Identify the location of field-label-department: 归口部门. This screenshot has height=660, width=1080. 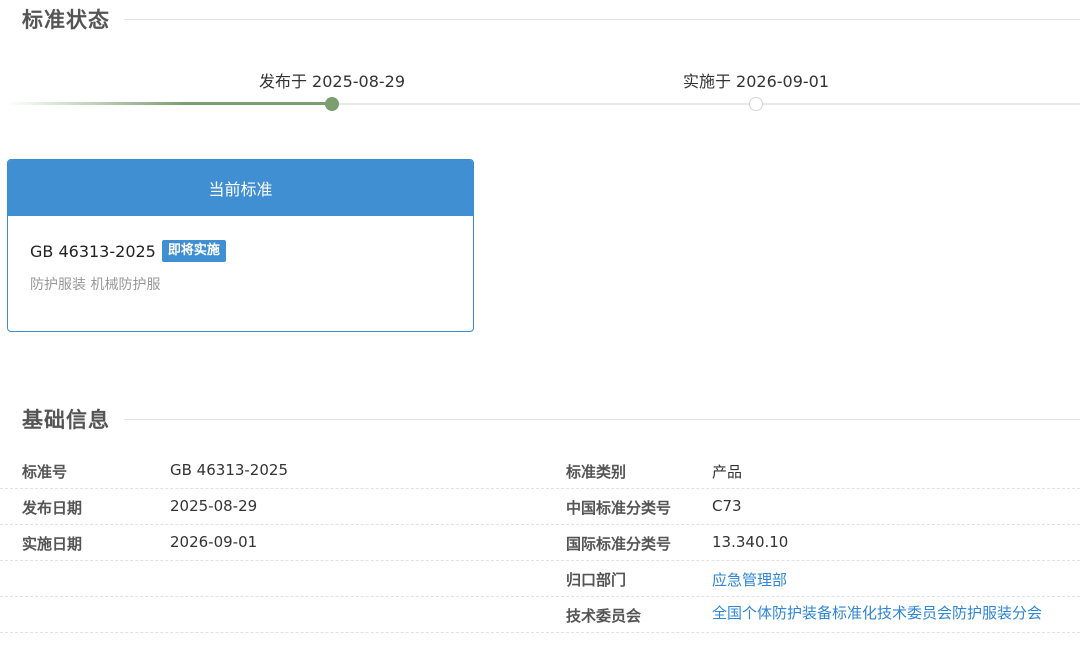
(596, 580).